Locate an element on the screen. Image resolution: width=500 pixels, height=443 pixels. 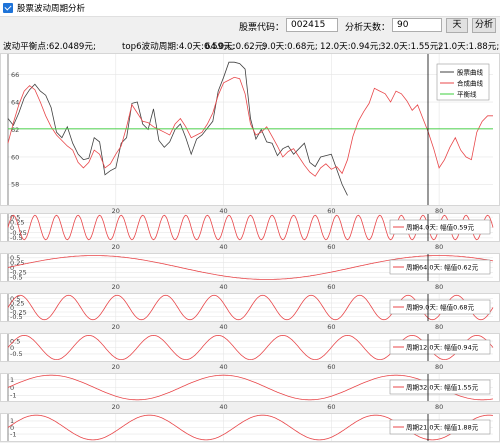
chart-panel-4: 0.50-0.520 40 60 80周期12.0天: 幅值0.94元 is located at coordinates (250, 352).